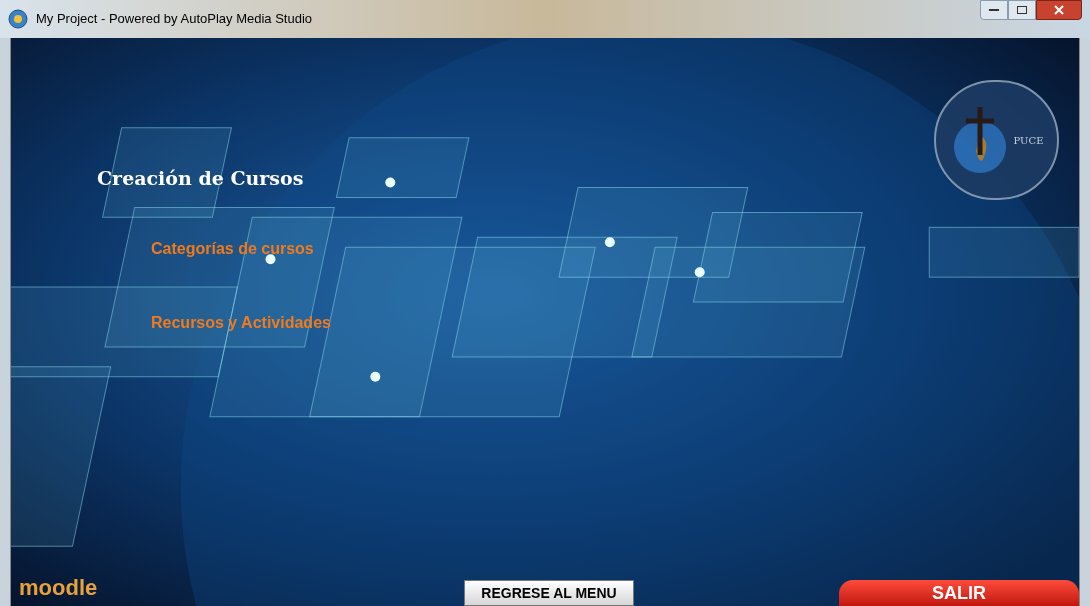  I want to click on close-button, so click(1059, 10).